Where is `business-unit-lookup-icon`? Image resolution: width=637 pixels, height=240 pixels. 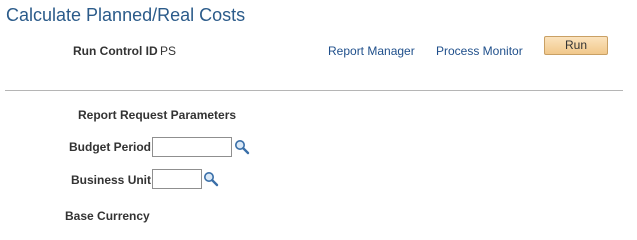 business-unit-lookup-icon is located at coordinates (211, 179).